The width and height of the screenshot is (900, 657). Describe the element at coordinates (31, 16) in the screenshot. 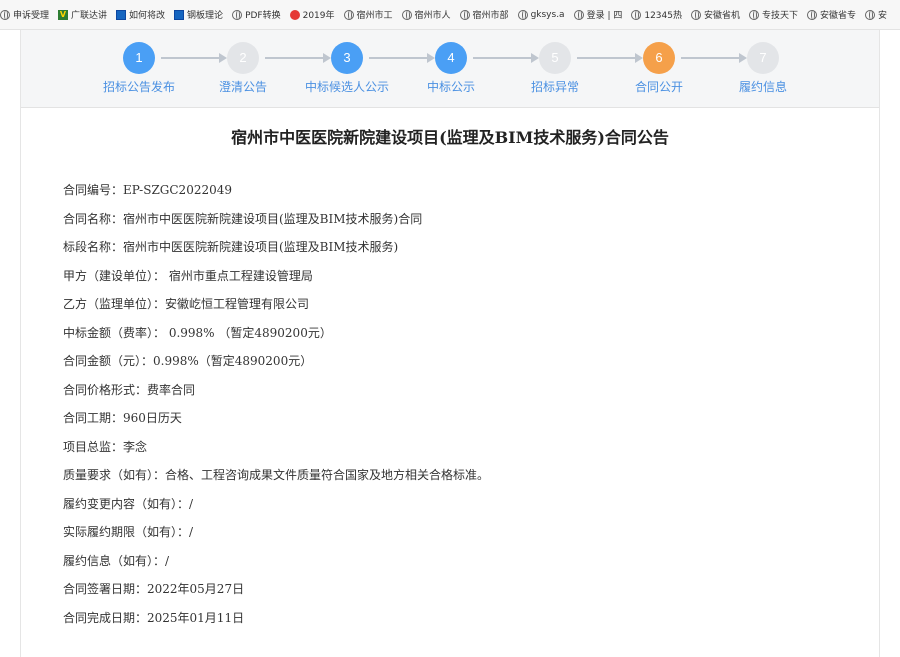

I see `bookmark-label: 申诉受理` at that location.